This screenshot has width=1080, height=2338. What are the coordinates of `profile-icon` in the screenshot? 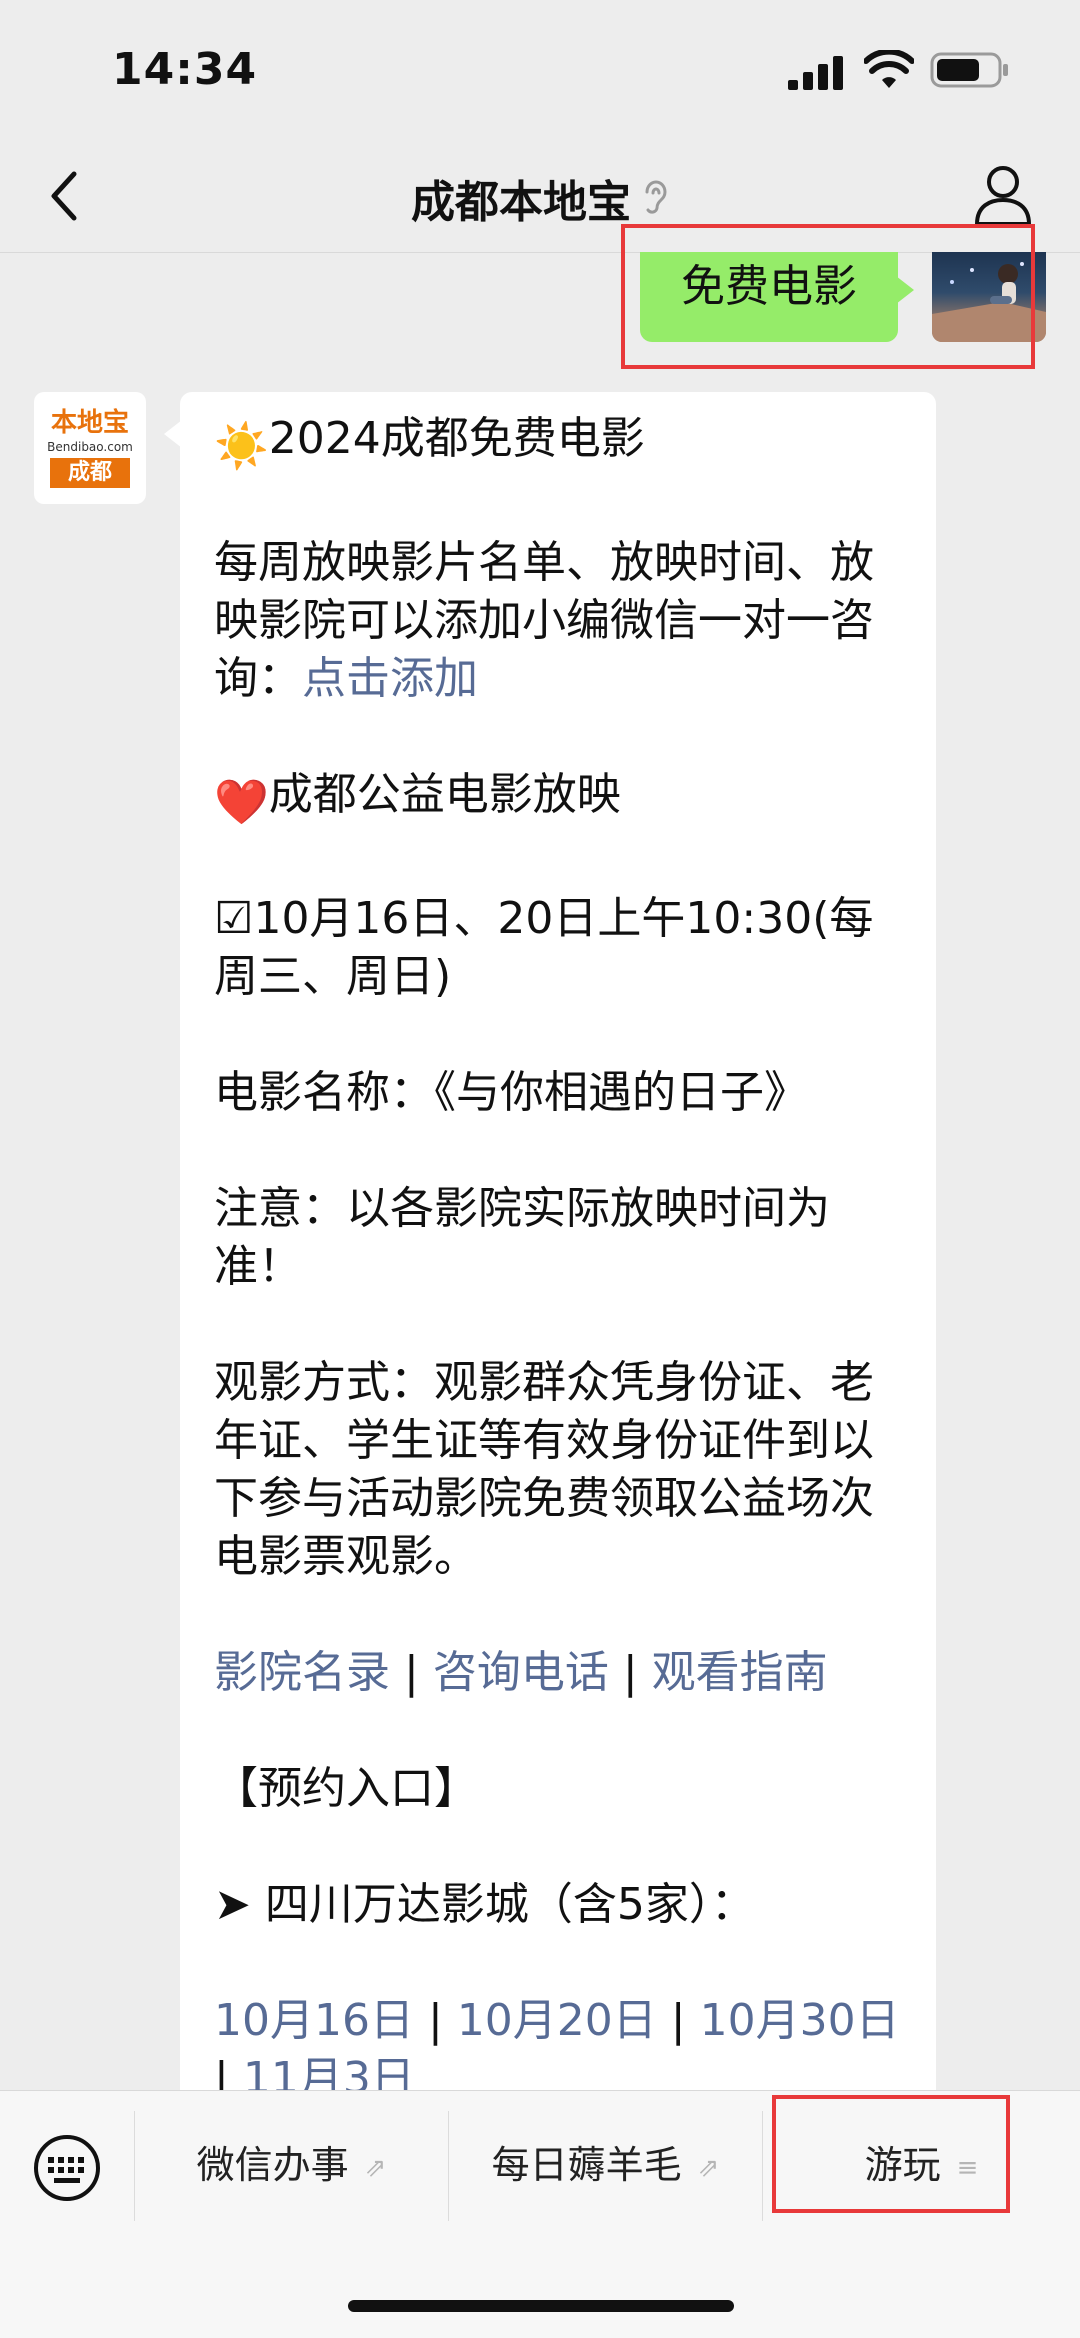 It's located at (1003, 195).